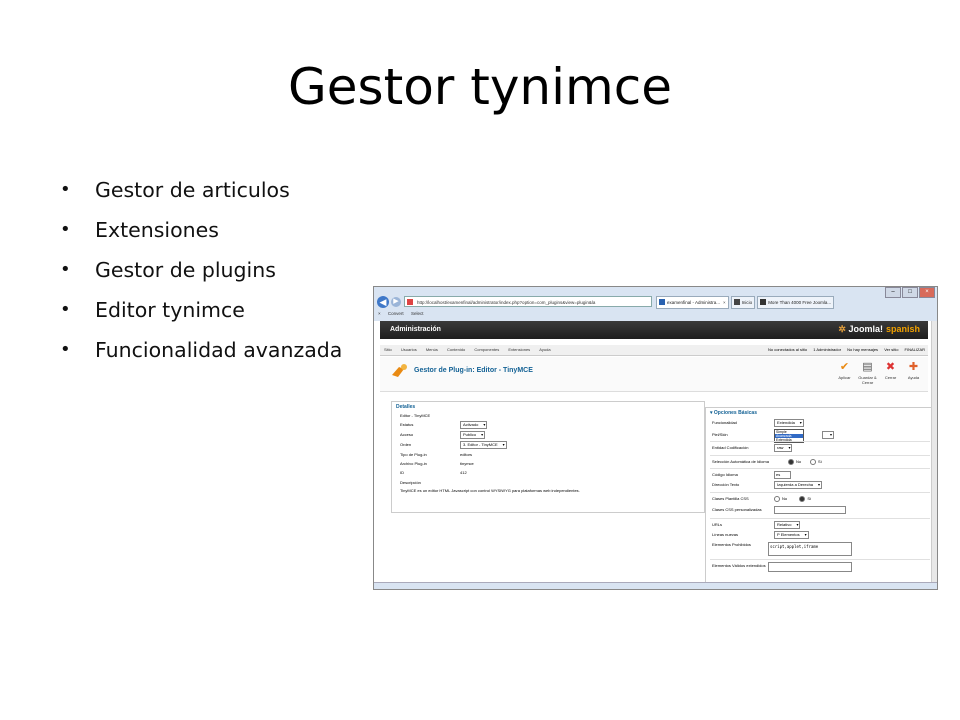 This screenshot has height=720, width=960. I want to click on bullet-text: Funcionalidad avanzada, so click(219, 350).